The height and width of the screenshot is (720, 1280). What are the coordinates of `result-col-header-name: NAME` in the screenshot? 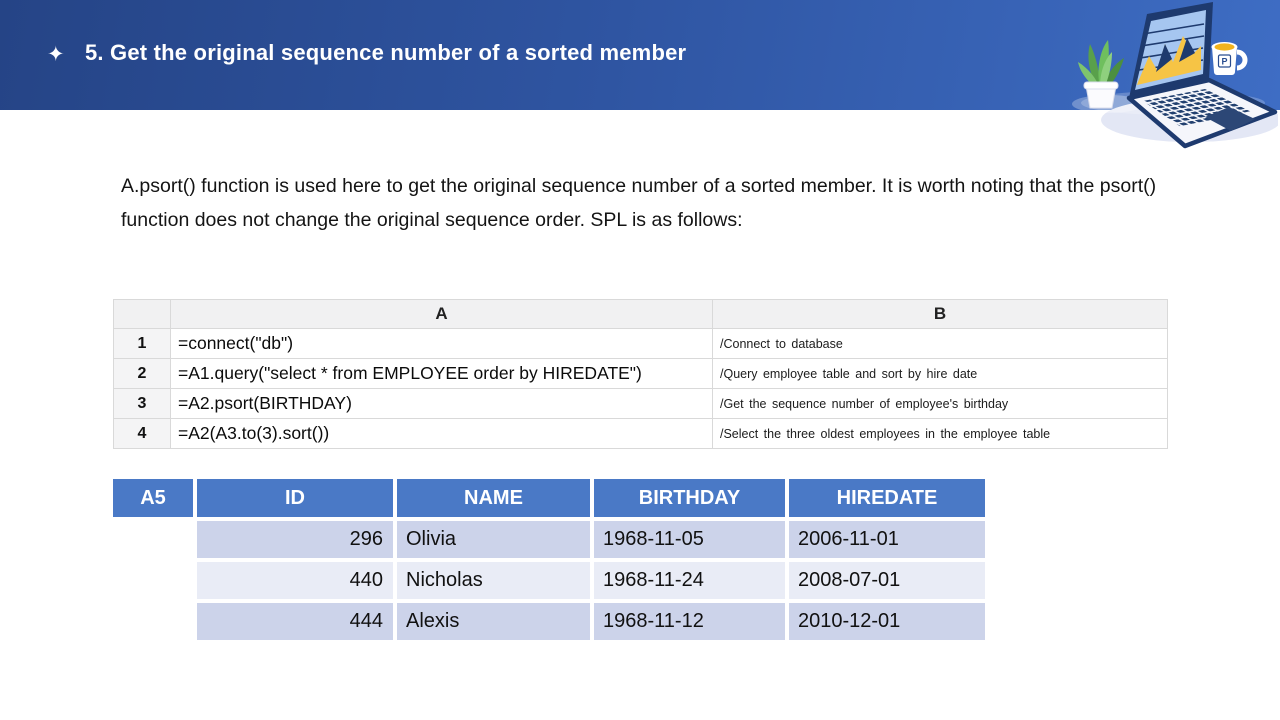 It's located at (493, 498).